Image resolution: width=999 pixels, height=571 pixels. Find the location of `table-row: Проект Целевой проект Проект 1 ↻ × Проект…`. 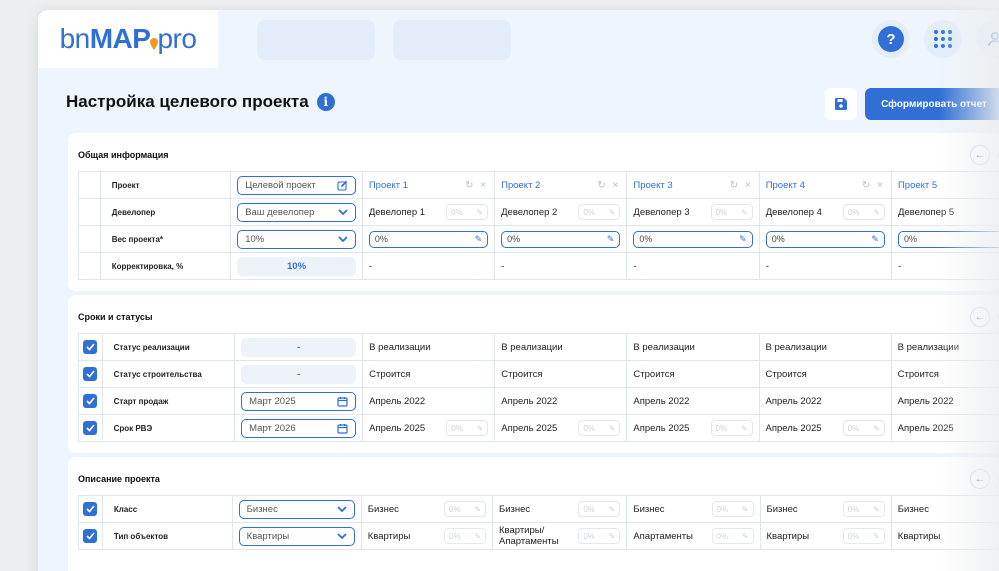

table-row: Проект Целевой проект Проект 1 ↻ × Проект… is located at coordinates (538, 185).